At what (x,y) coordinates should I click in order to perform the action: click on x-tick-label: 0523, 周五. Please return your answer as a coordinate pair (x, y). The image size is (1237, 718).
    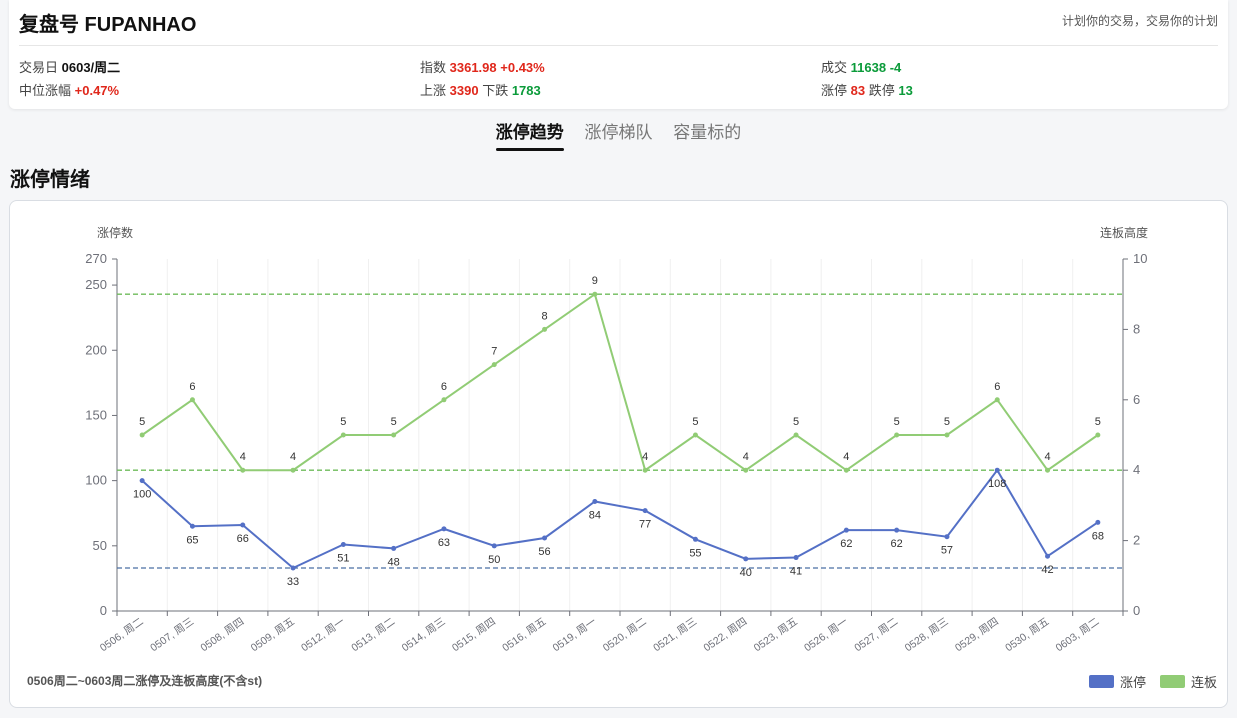
    Looking at the image, I should click on (776, 635).